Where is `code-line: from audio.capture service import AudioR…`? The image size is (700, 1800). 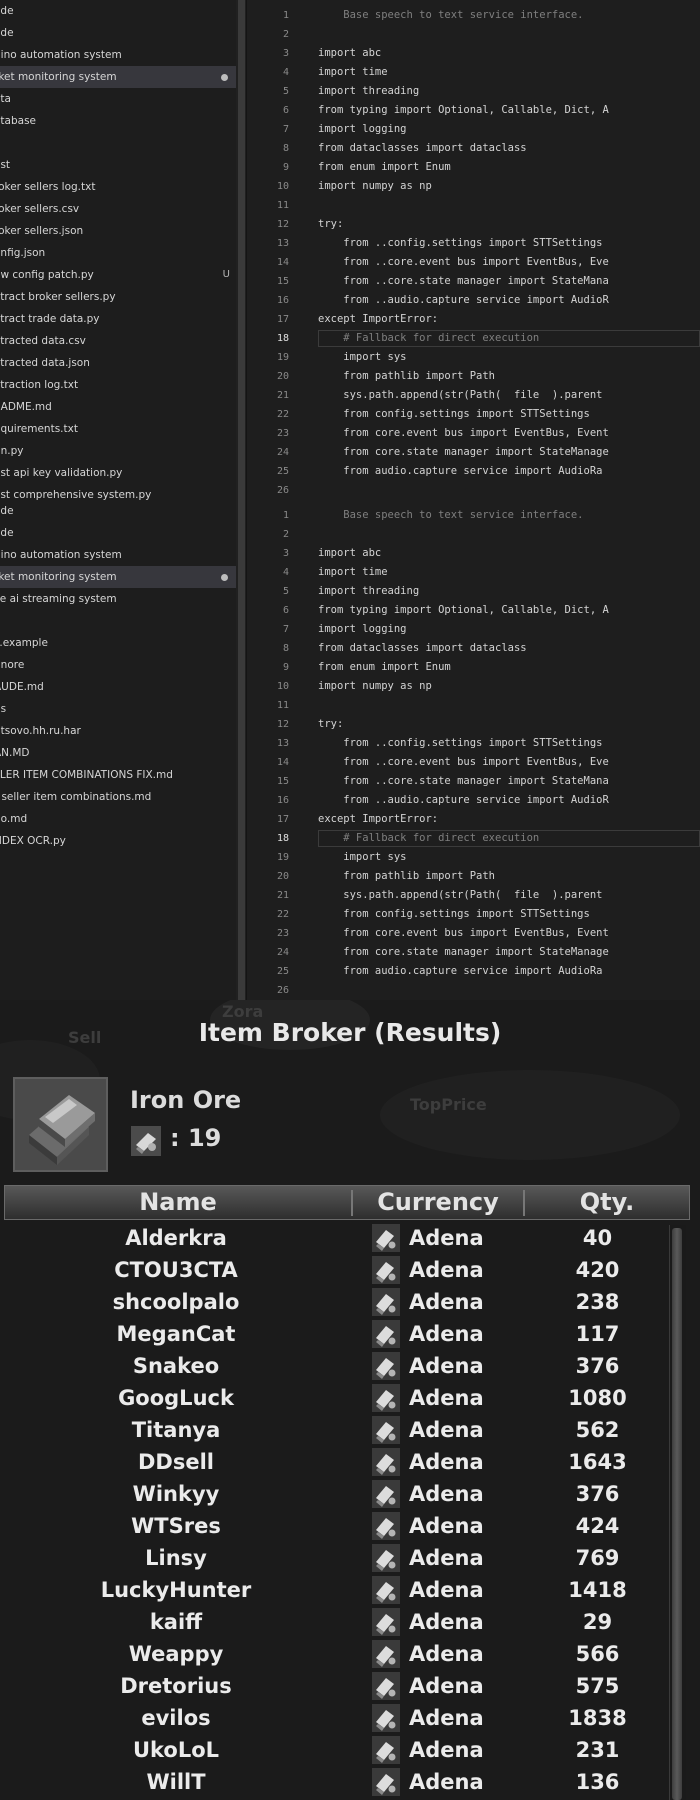 code-line: from audio.capture service import AudioR… is located at coordinates (460, 471).